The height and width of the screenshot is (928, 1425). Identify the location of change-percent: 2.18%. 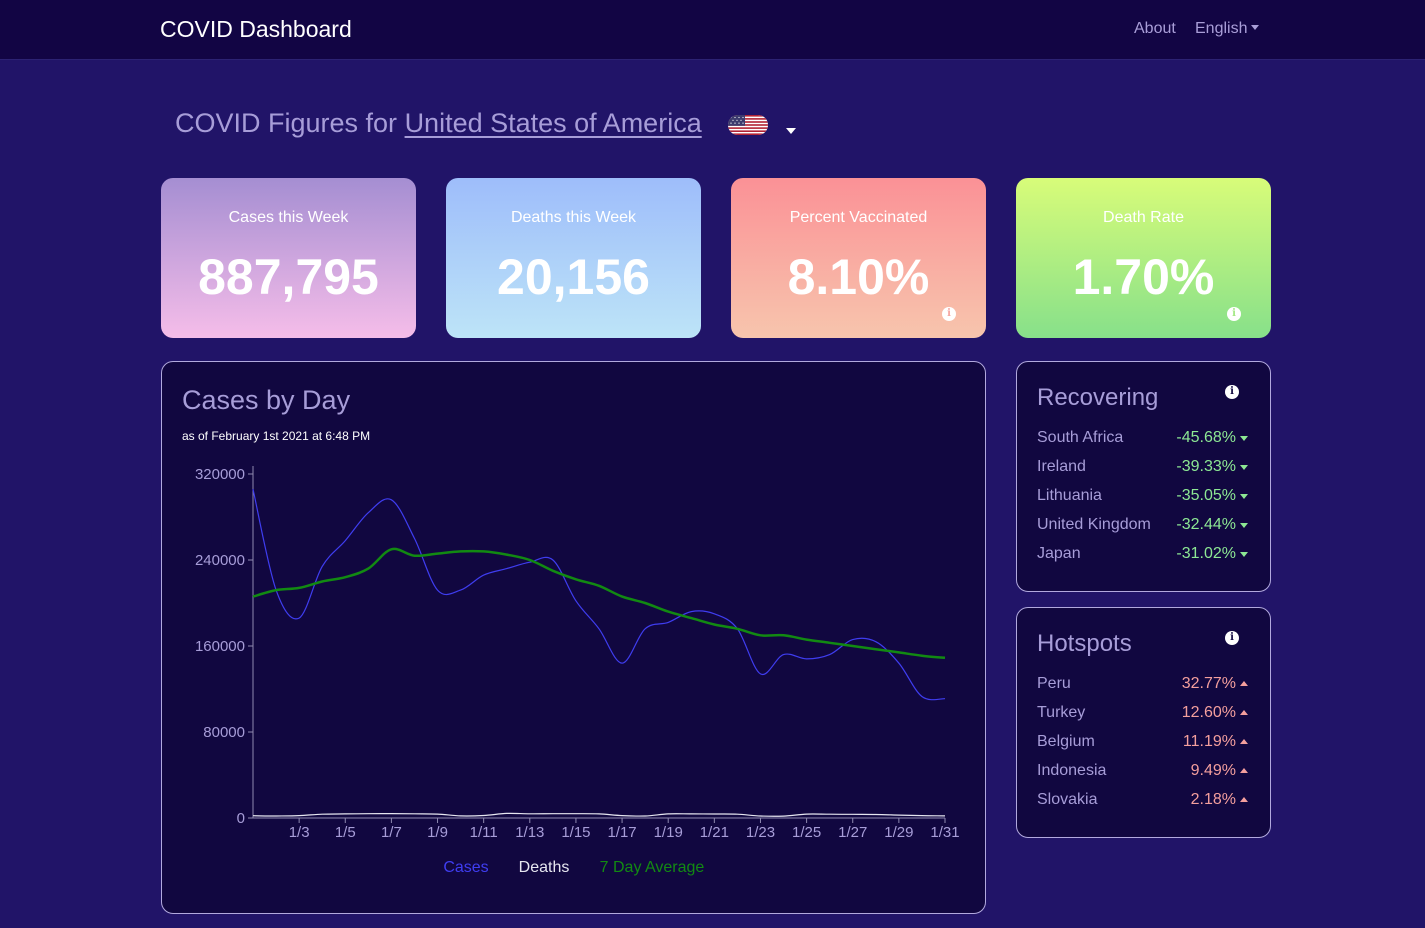
(1213, 799).